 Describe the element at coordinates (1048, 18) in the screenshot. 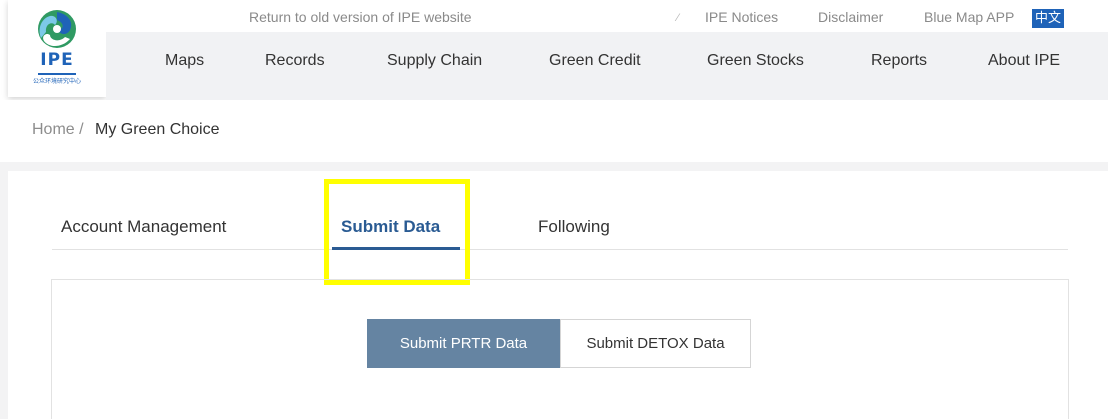

I see `language-switch-button: 中文` at that location.